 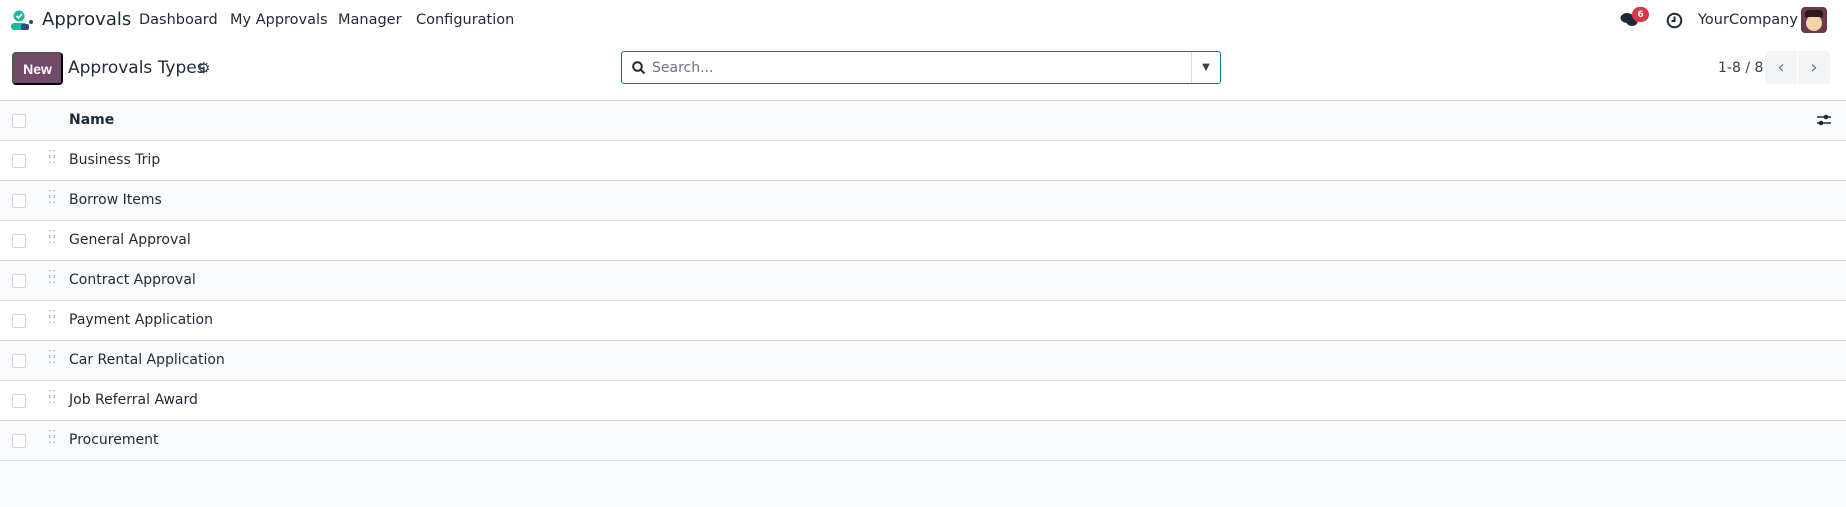 I want to click on table-row: ⁚⁚ ⁚⁚ Business Trip, so click(x=923, y=161).